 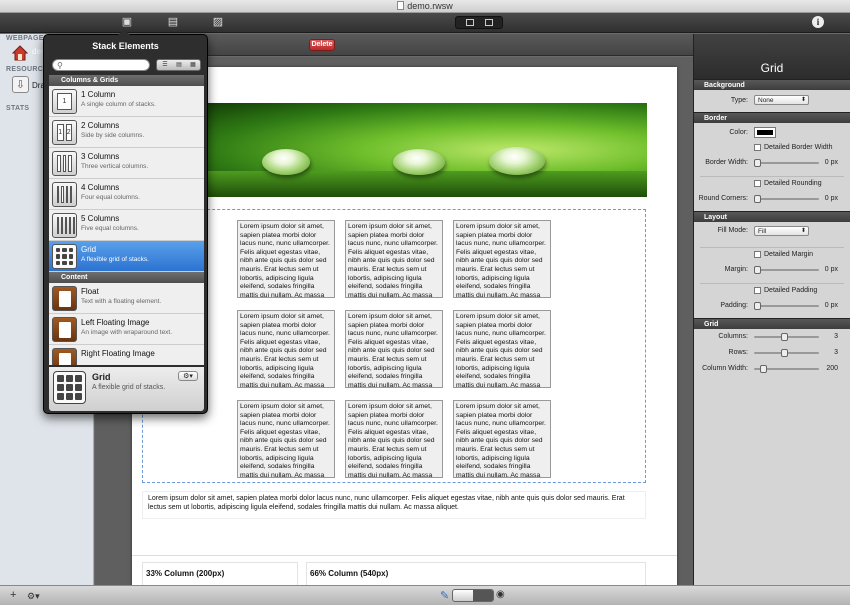 What do you see at coordinates (831, 198) in the screenshot?
I see `round-corners-value: 0 px` at bounding box center [831, 198].